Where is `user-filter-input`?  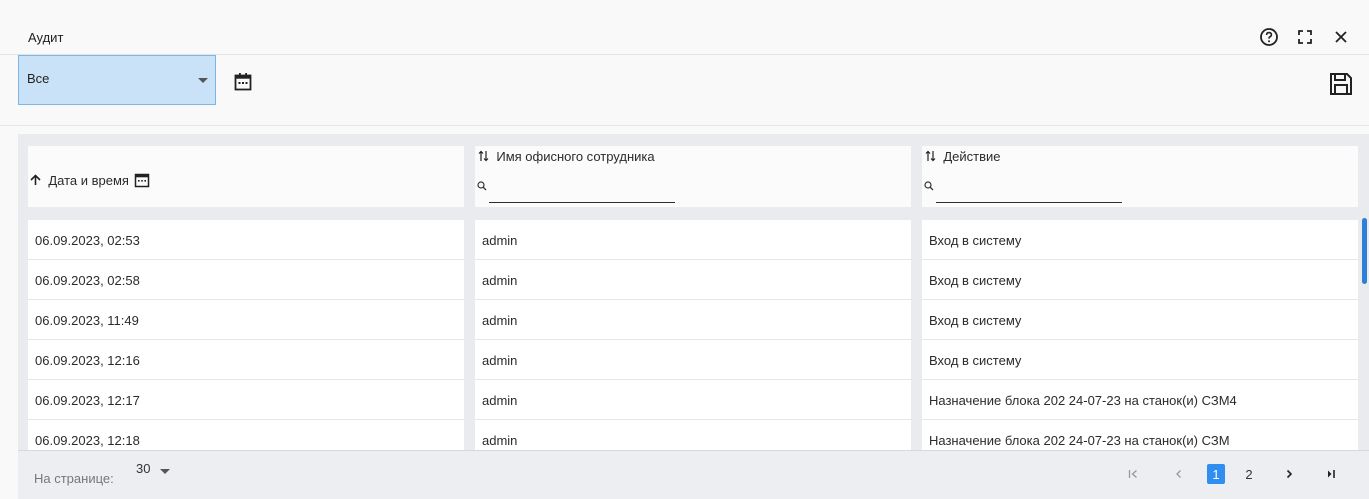 user-filter-input is located at coordinates (587, 187).